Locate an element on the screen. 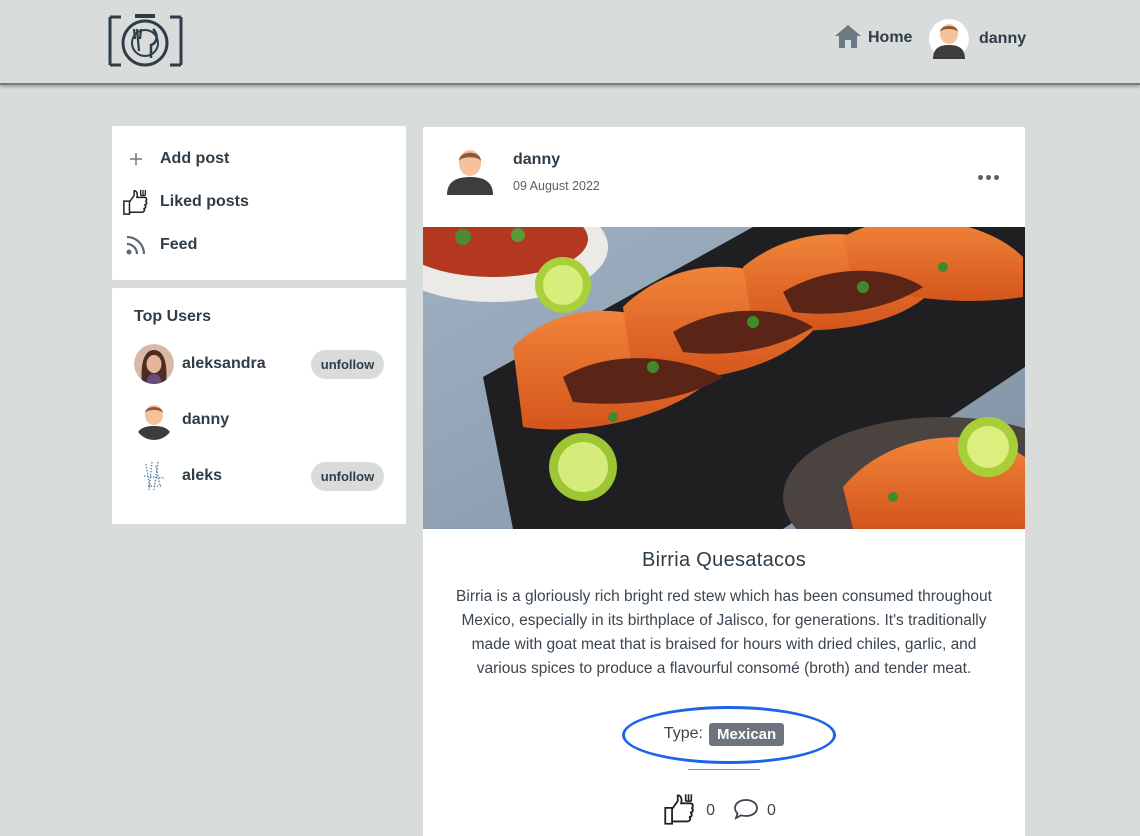 The image size is (1140, 836). nav-profile-link: danny is located at coordinates (977, 39).